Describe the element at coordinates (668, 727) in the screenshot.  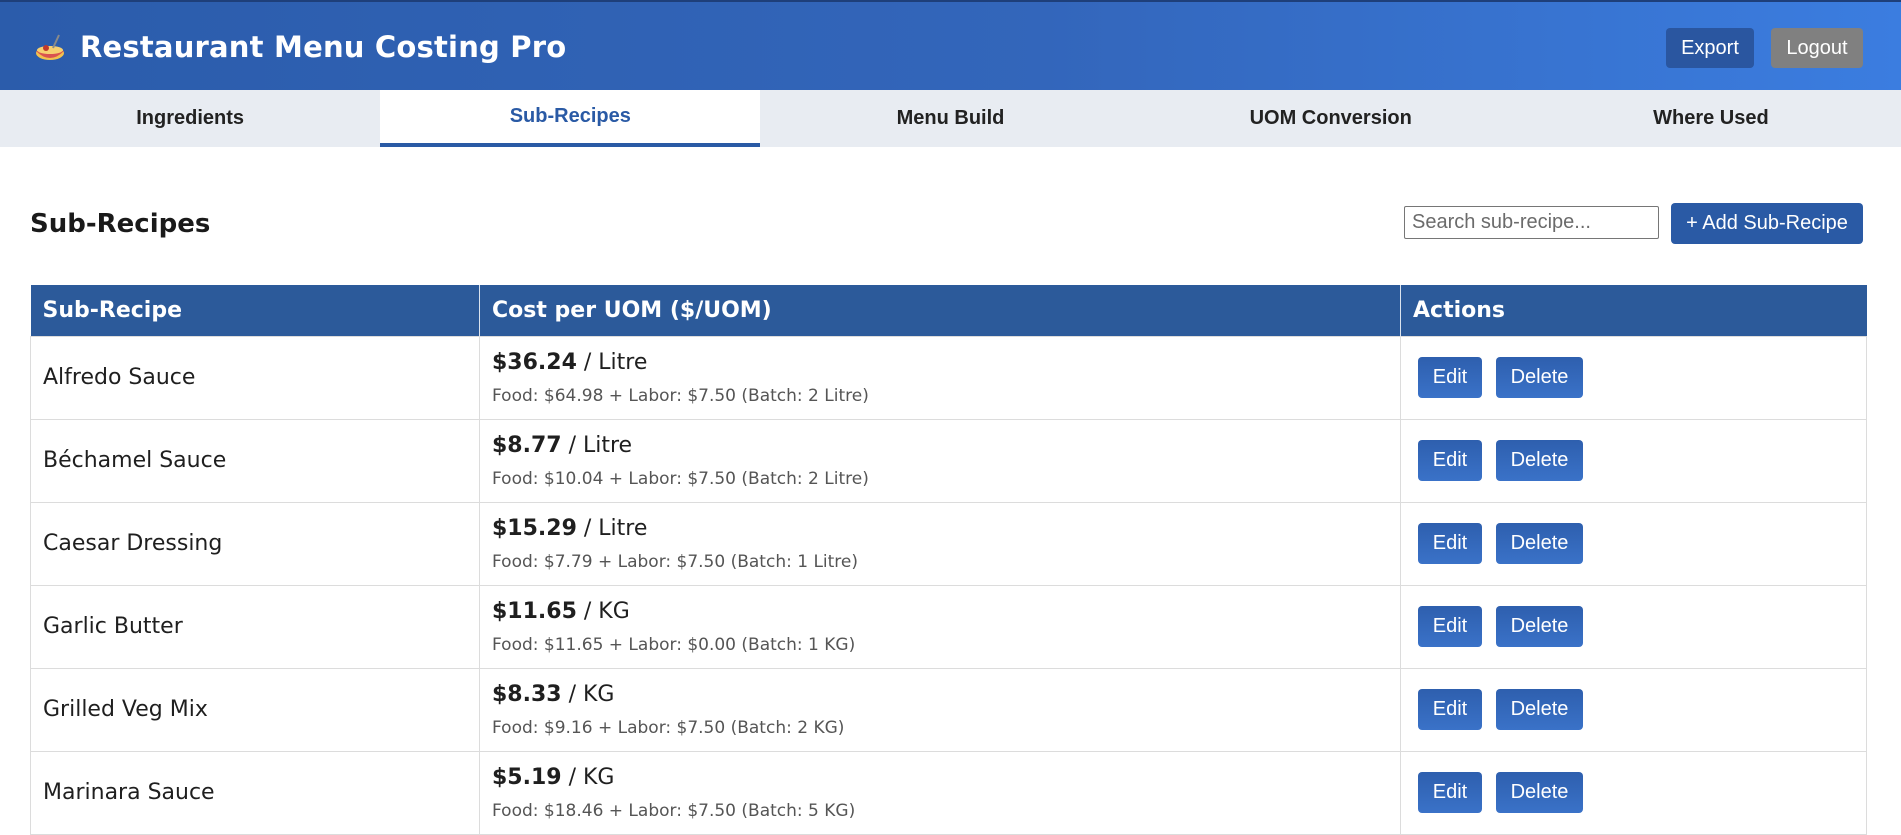
I see `cost-breakdown: Food: $9.16 + Labor: $7.50 (Batch: 2 KG)` at that location.